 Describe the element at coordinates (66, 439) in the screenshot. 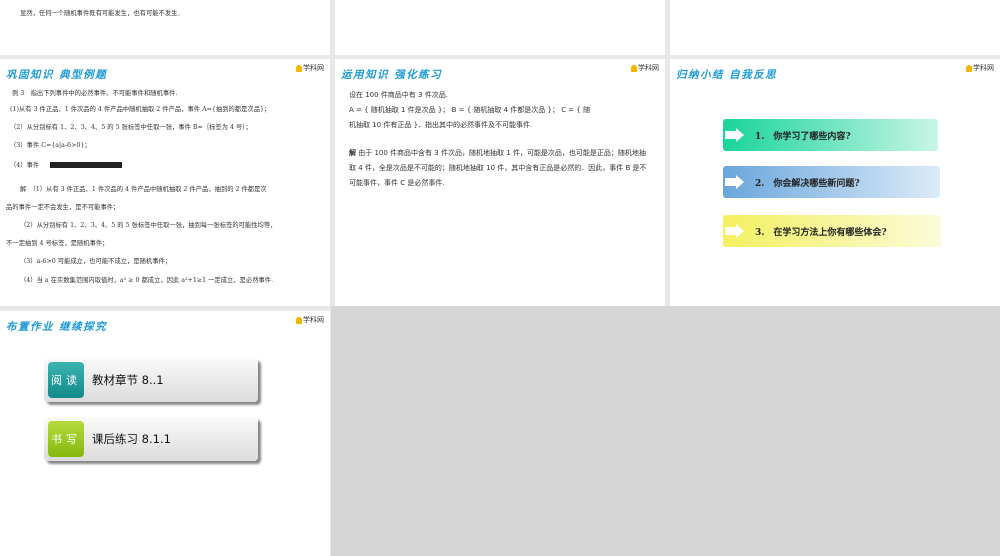

I see `write-badge: 书写` at that location.